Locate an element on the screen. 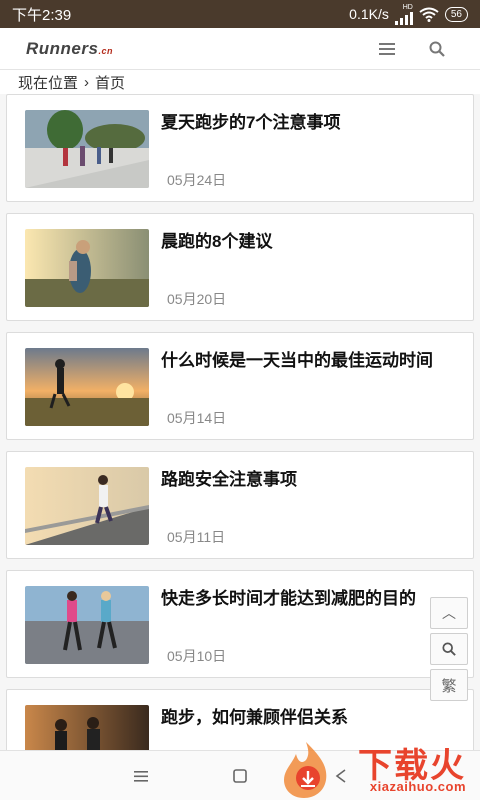 The width and height of the screenshot is (480, 800). site-logo: Runners.cn is located at coordinates (190, 49).